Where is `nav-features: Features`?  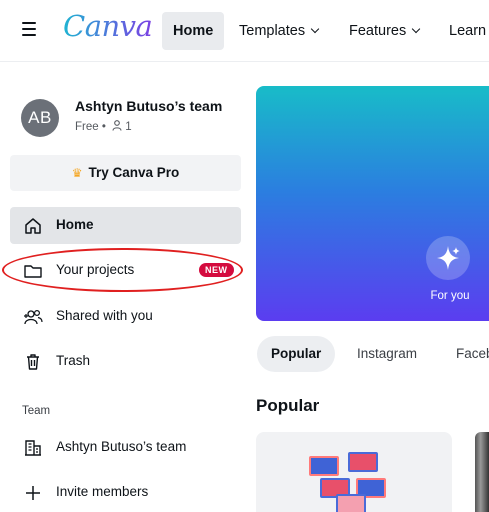
nav-features: Features is located at coordinates (384, 31).